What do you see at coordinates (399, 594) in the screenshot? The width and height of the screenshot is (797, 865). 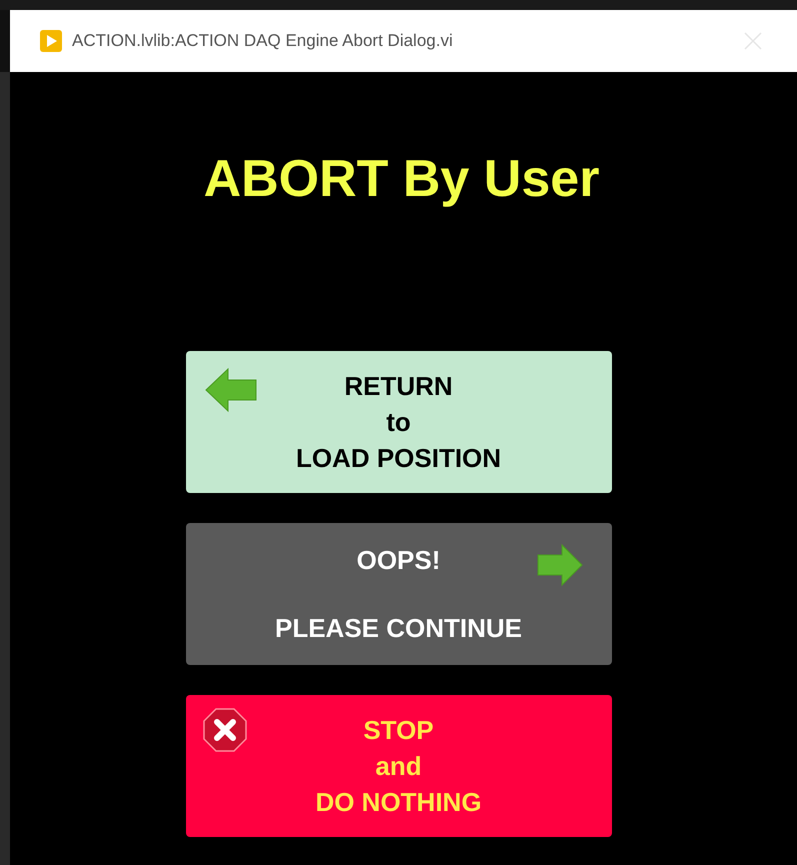 I see `continue-button: OOPS! PLEASE CONTINUE` at bounding box center [399, 594].